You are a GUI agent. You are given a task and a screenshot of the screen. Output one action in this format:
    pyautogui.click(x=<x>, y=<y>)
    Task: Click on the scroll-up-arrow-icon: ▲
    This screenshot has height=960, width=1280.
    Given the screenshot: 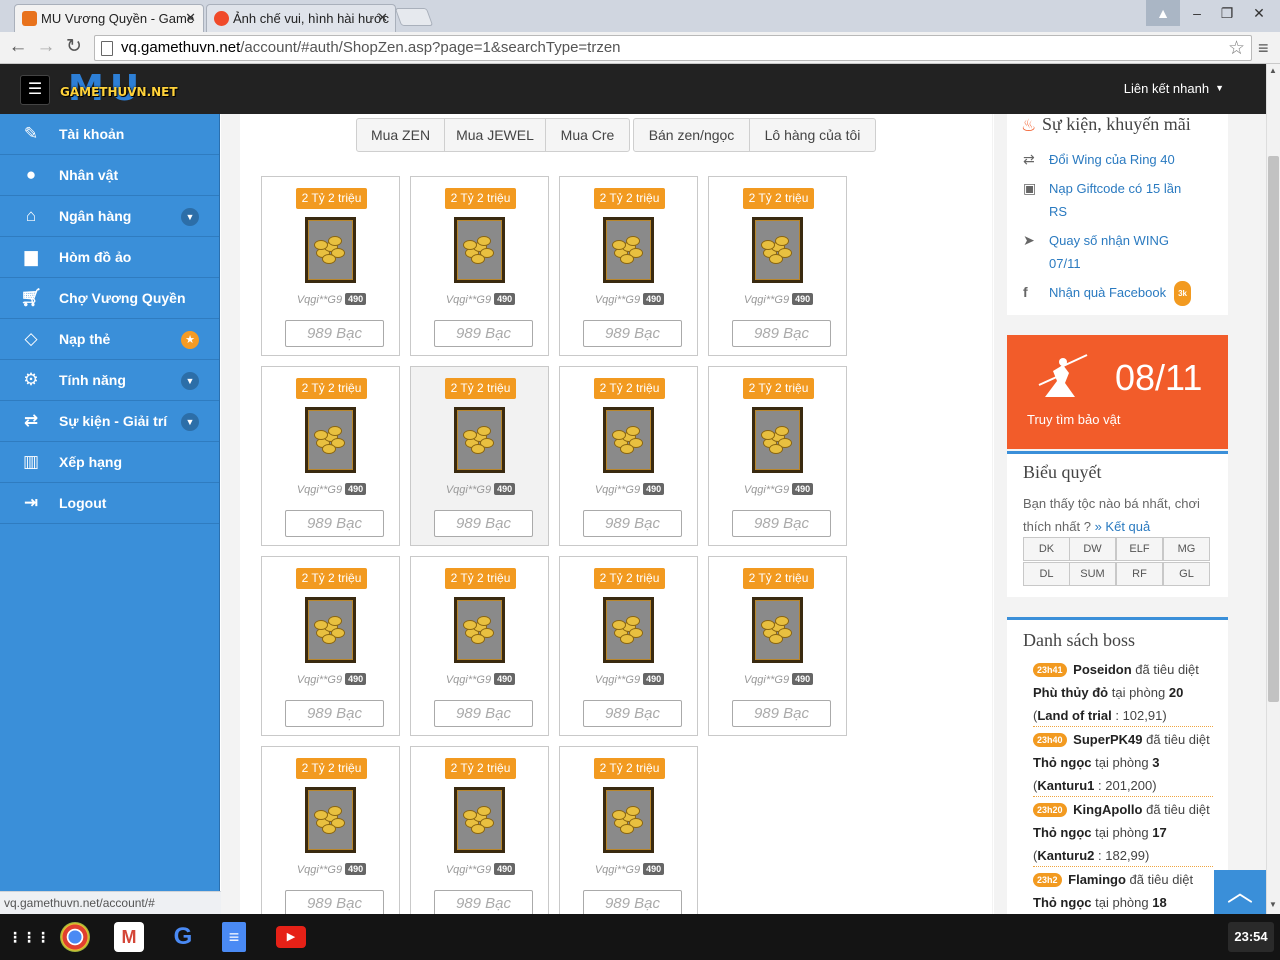 What is the action you would take?
    pyautogui.click(x=1273, y=70)
    